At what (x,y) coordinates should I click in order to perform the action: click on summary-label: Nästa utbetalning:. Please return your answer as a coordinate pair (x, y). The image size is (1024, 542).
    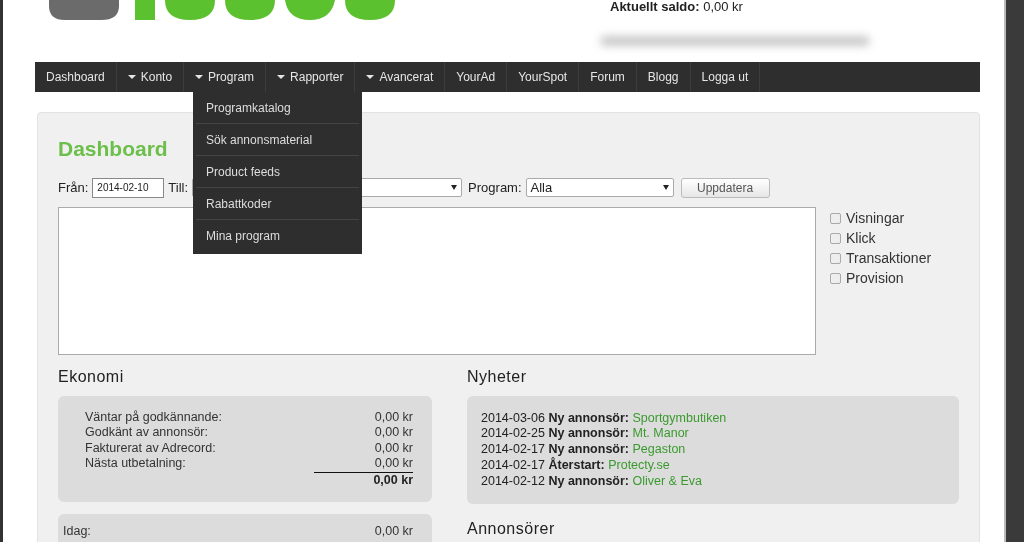
    Looking at the image, I should click on (135, 464).